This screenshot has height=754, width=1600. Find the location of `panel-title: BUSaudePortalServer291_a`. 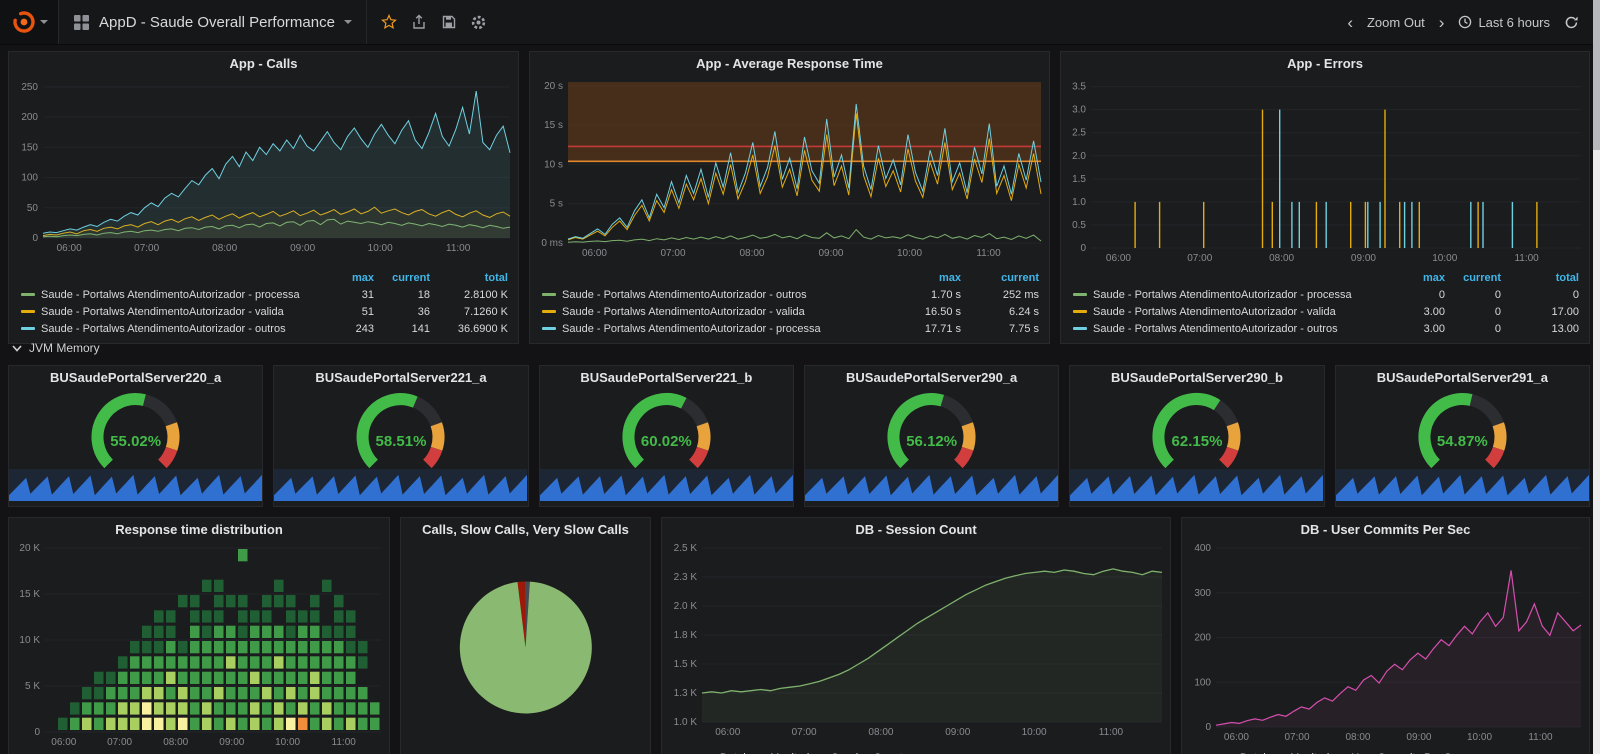

panel-title: BUSaudePortalServer291_a is located at coordinates (1462, 378).